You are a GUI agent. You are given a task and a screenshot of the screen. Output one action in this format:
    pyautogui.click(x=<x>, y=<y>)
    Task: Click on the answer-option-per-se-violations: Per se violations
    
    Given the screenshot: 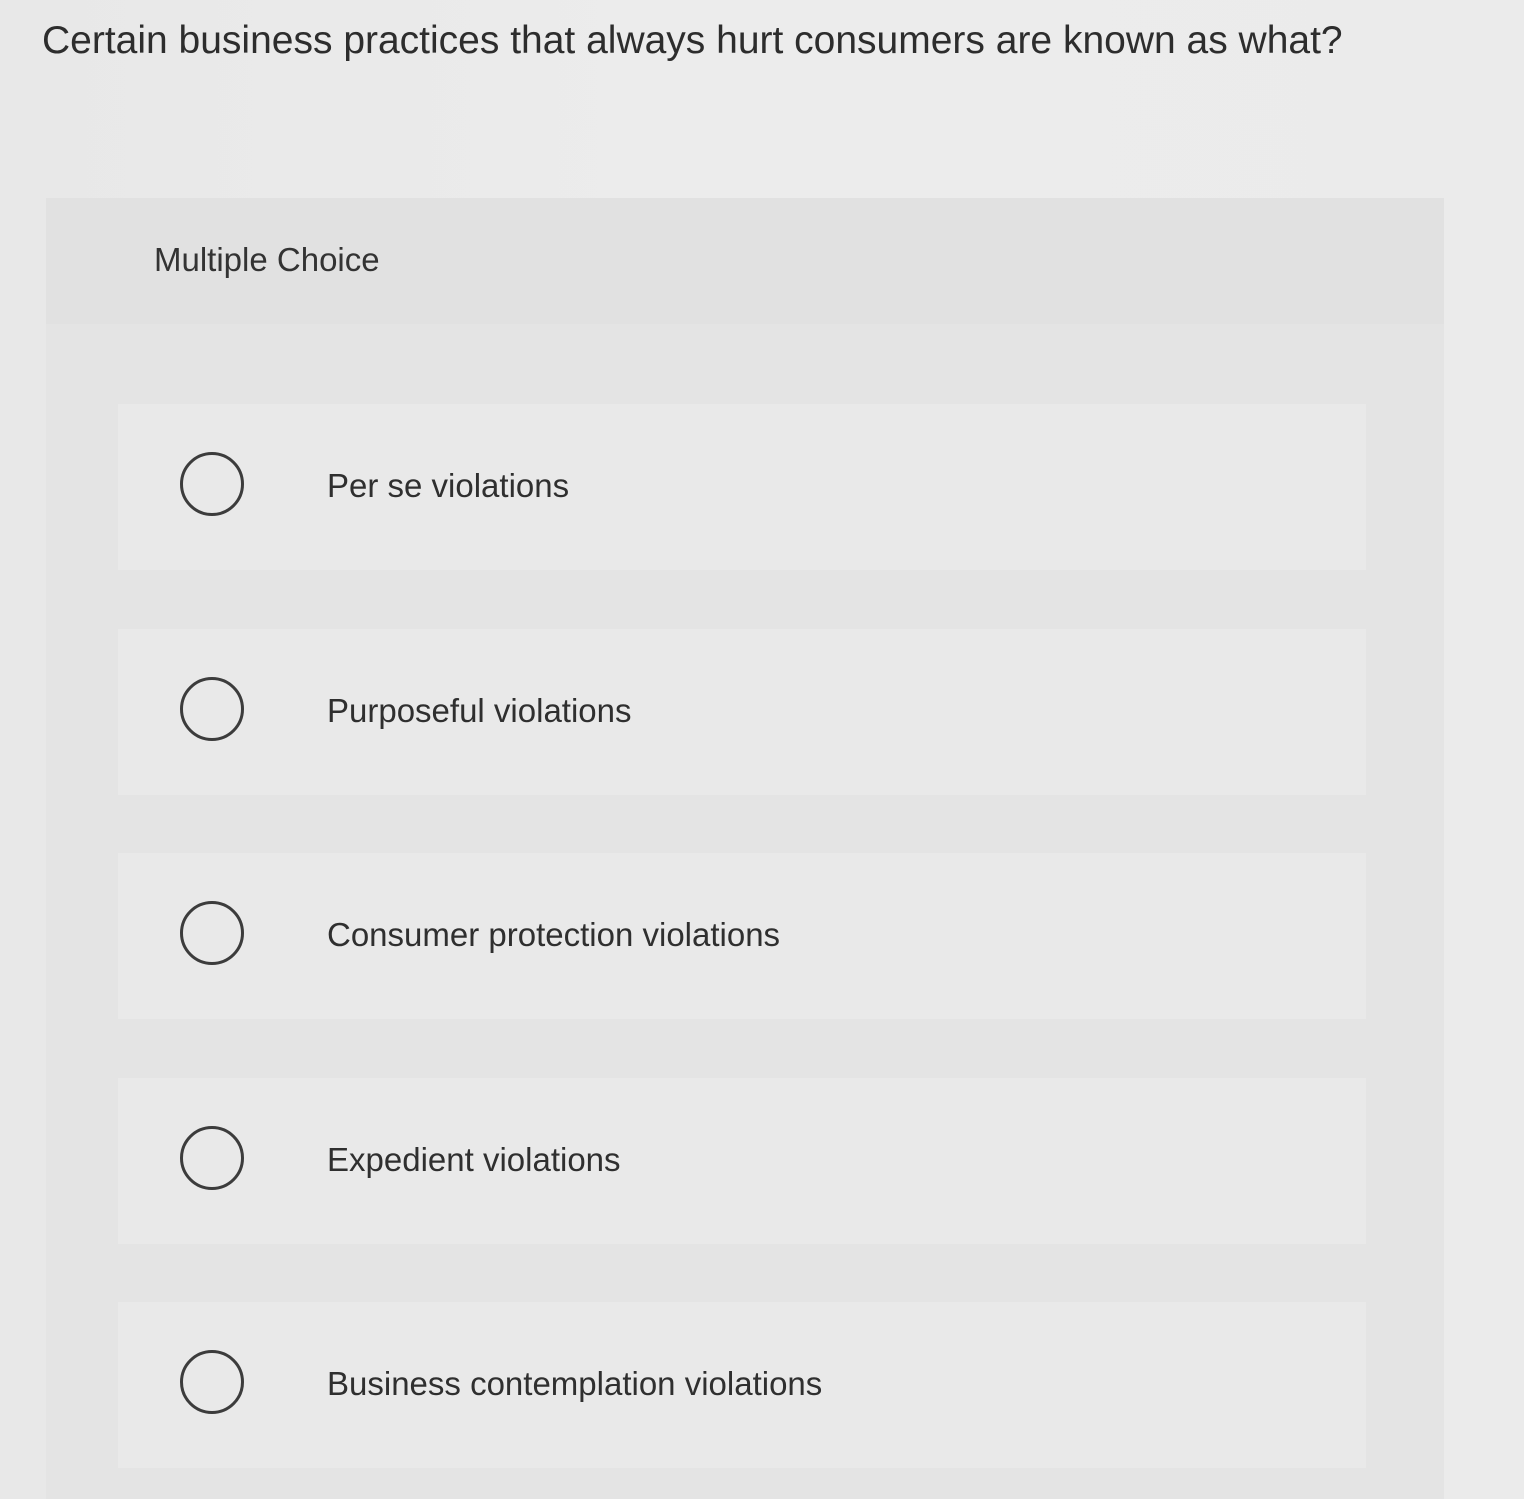 What is the action you would take?
    pyautogui.click(x=742, y=487)
    